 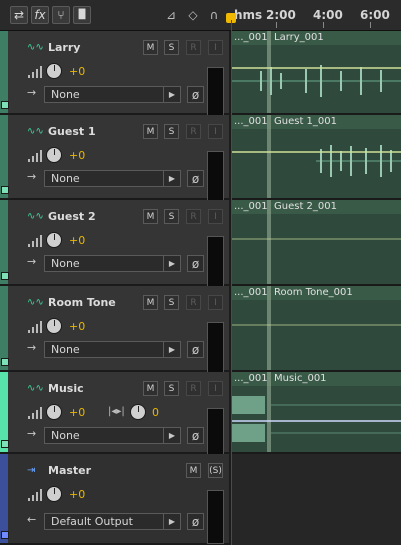 I want to click on waveform-icon: ∿∿, so click(x=35, y=302).